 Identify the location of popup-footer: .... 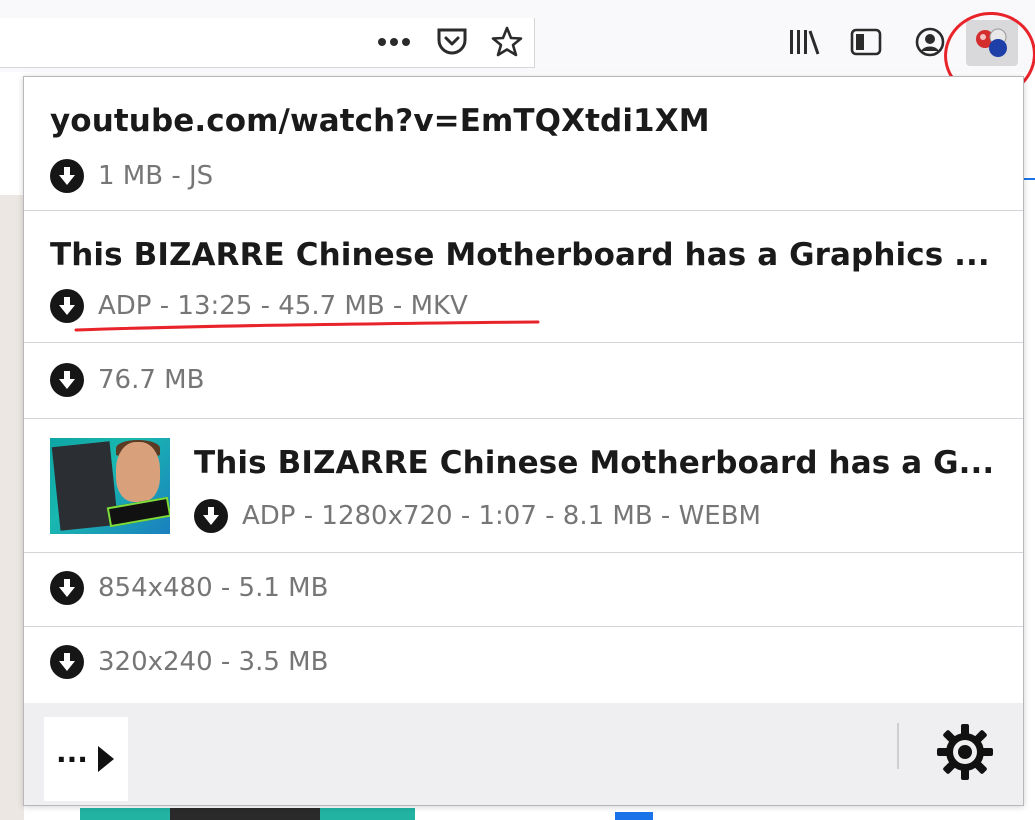
(523, 754).